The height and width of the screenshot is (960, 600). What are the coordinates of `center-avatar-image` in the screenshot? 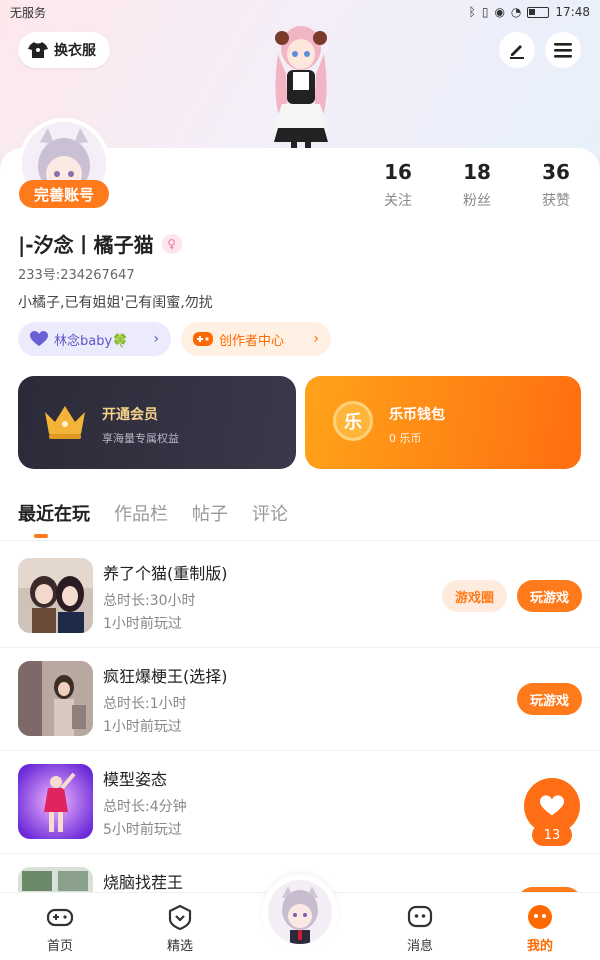 It's located at (300, 912).